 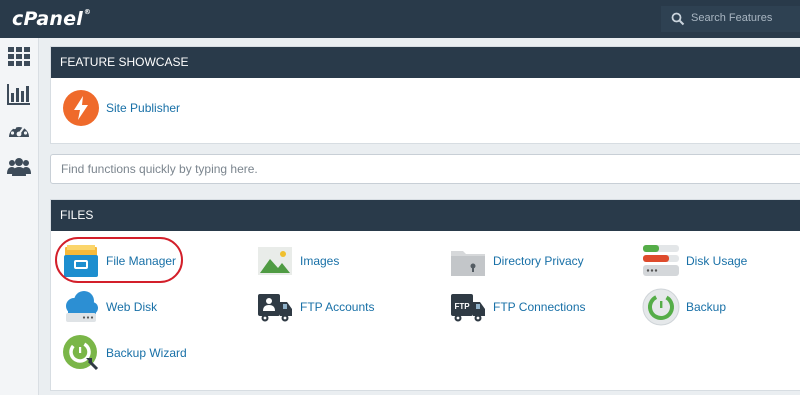 I want to click on left-sidebar, so click(x=19, y=216).